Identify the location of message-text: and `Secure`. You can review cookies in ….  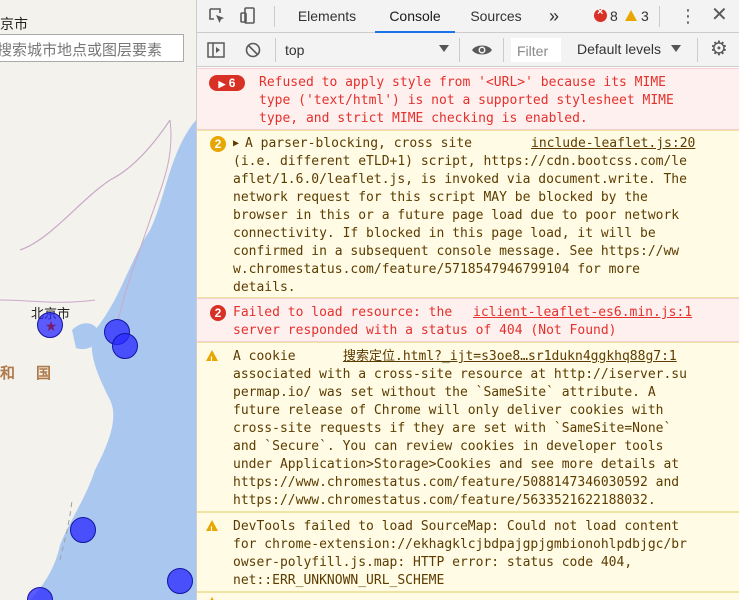
(448, 446).